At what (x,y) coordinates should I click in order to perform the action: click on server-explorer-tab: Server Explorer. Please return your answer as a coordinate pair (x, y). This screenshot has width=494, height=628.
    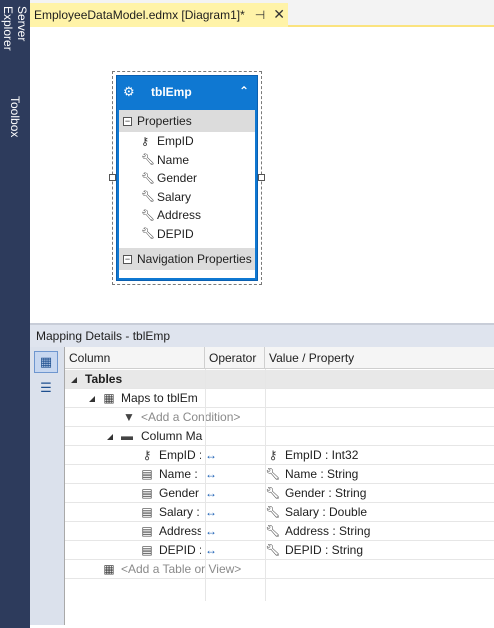
    Looking at the image, I should click on (15, 44).